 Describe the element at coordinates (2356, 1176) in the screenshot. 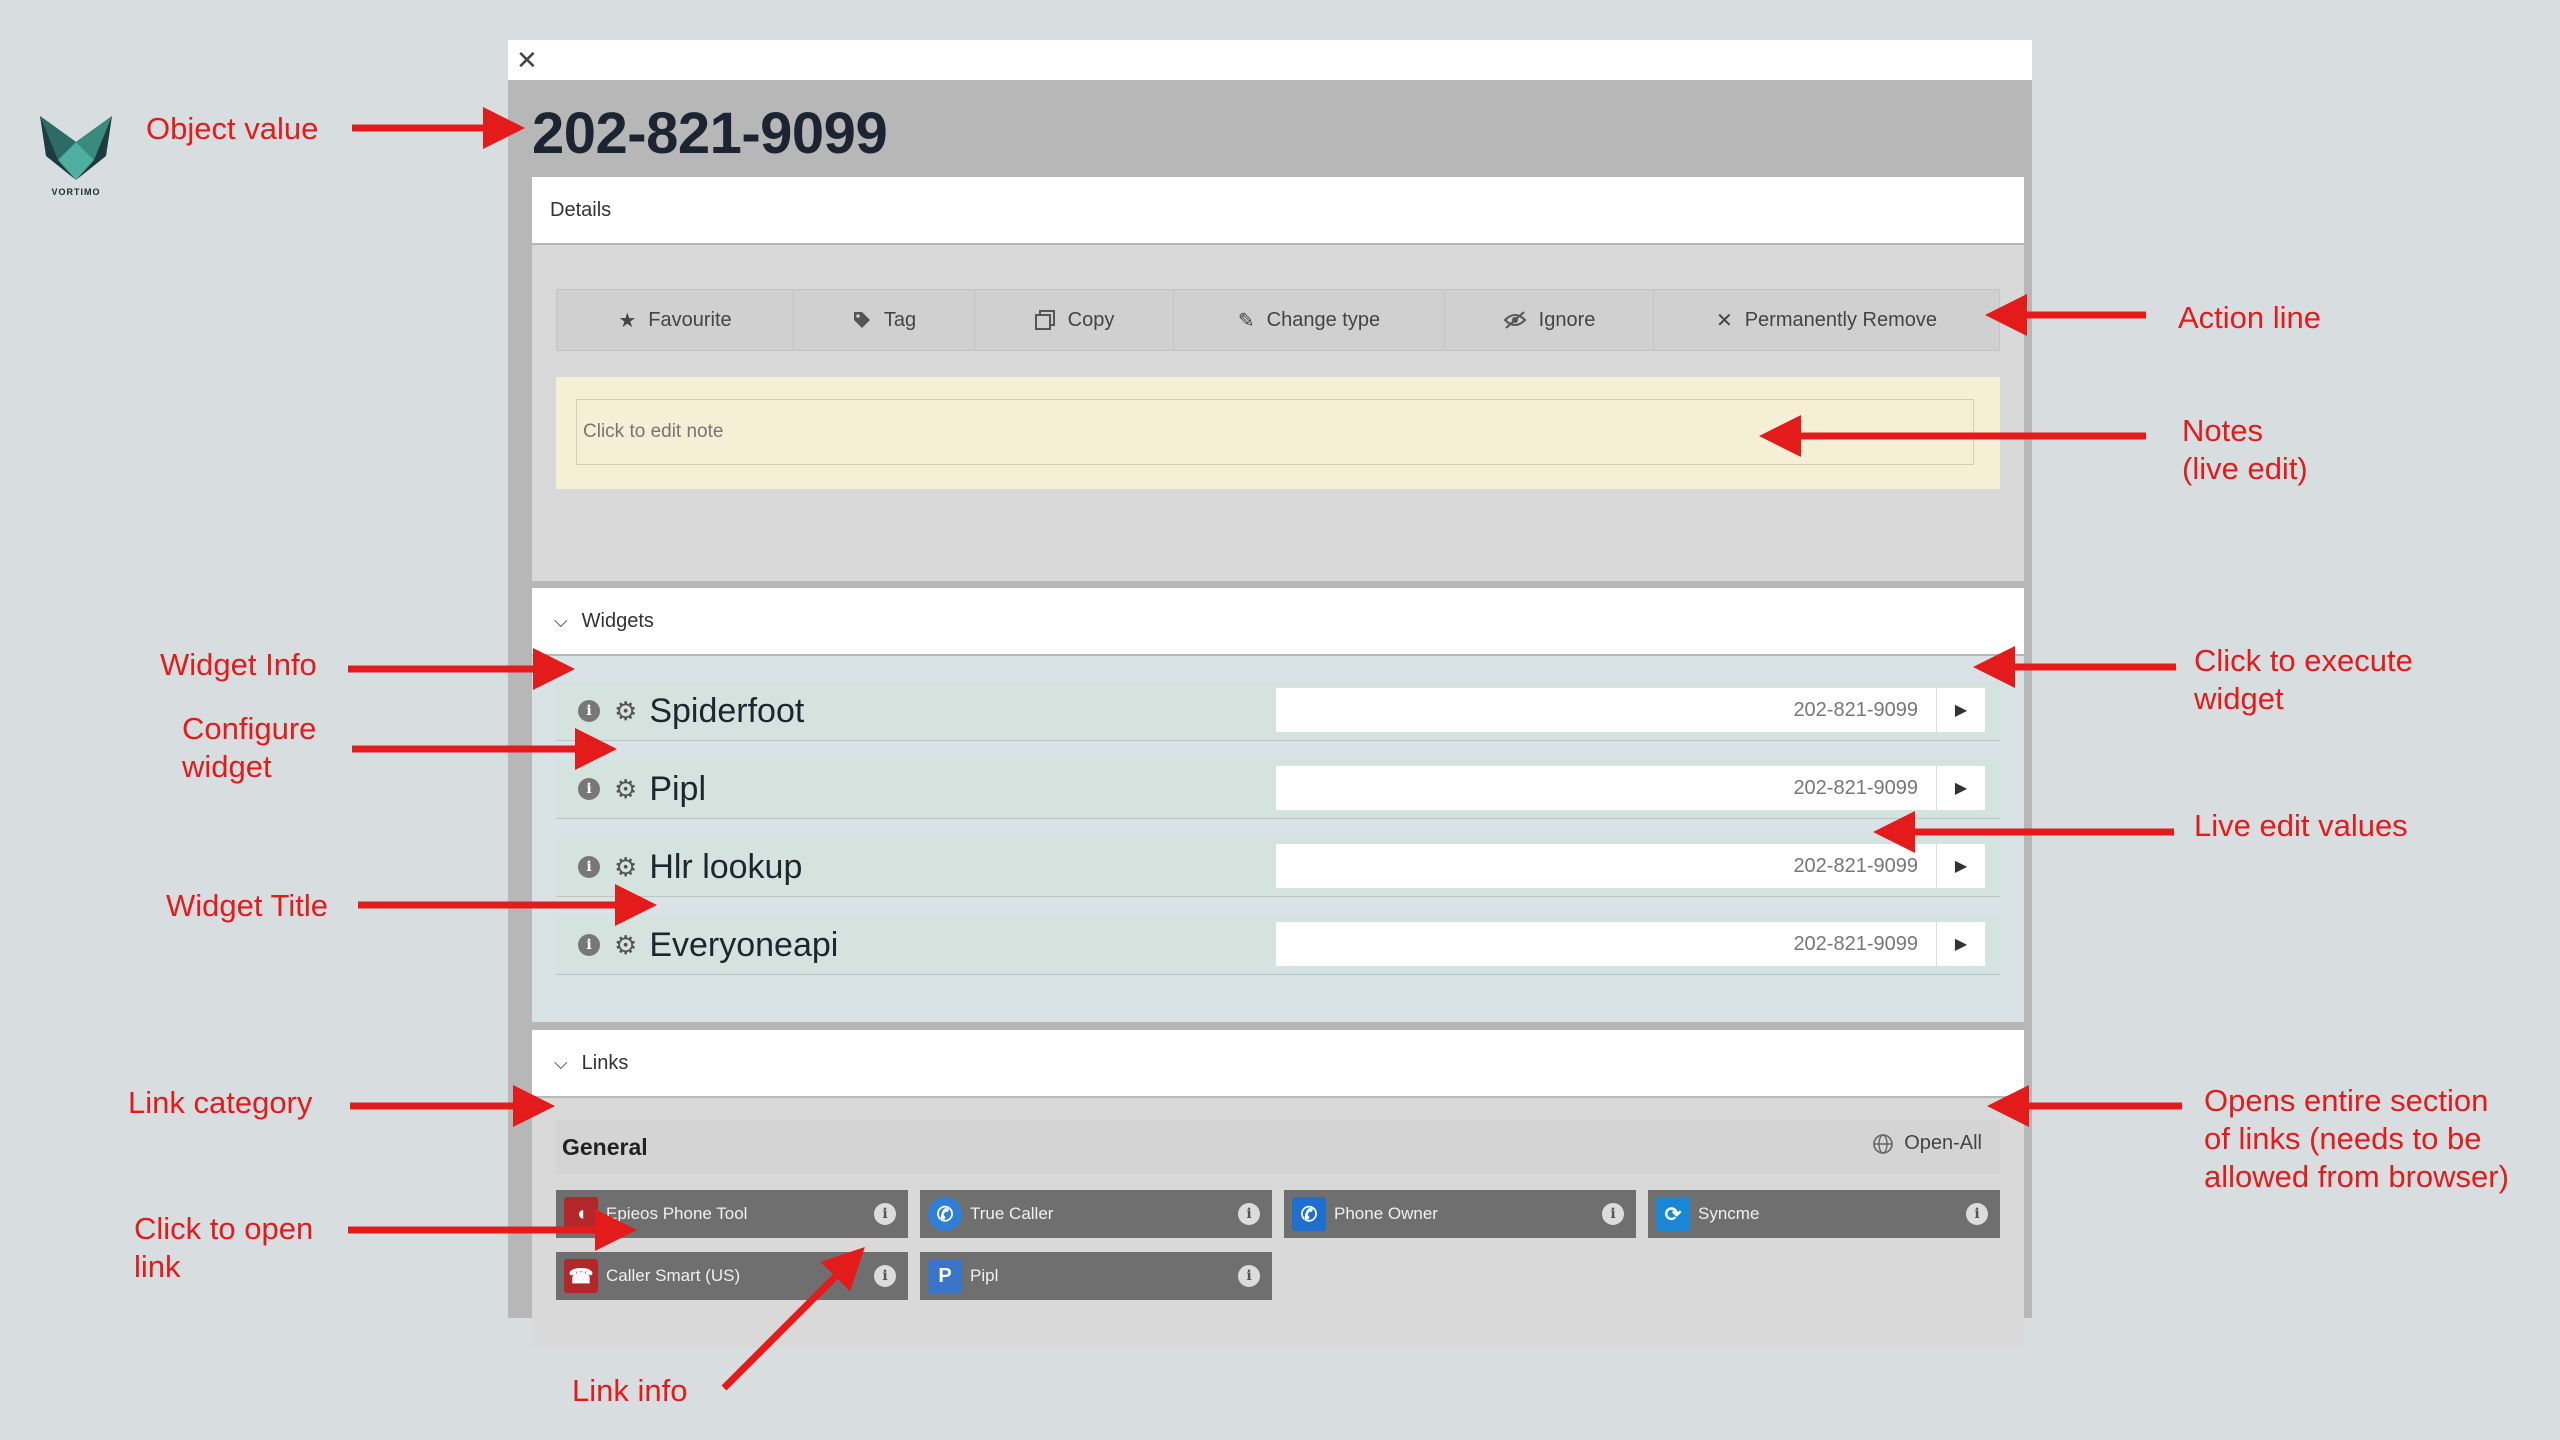

I see `annotation-open-all-3: allowed from browser)` at that location.